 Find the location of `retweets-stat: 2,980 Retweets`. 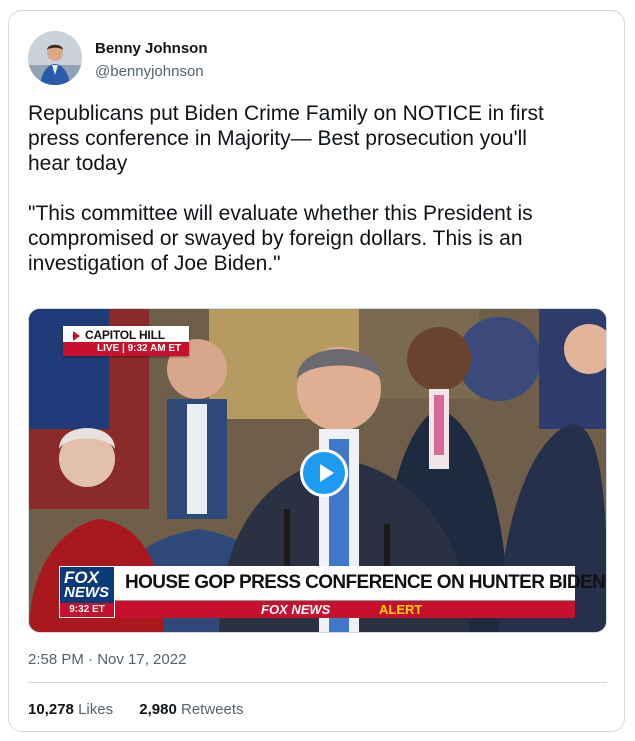

retweets-stat: 2,980 Retweets is located at coordinates (191, 709).